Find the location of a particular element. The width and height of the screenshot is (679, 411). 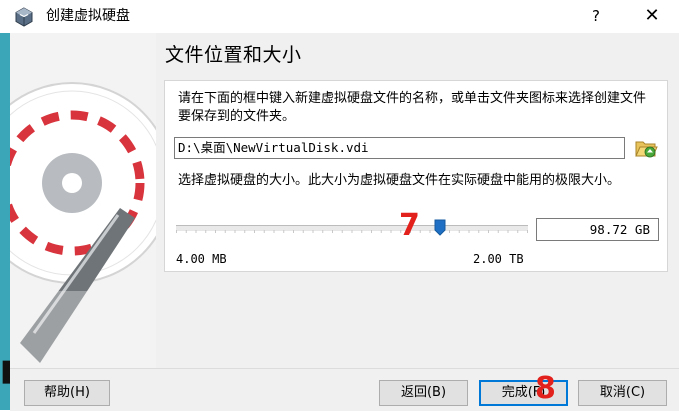

virtualbox-cube-icon is located at coordinates (24, 17).